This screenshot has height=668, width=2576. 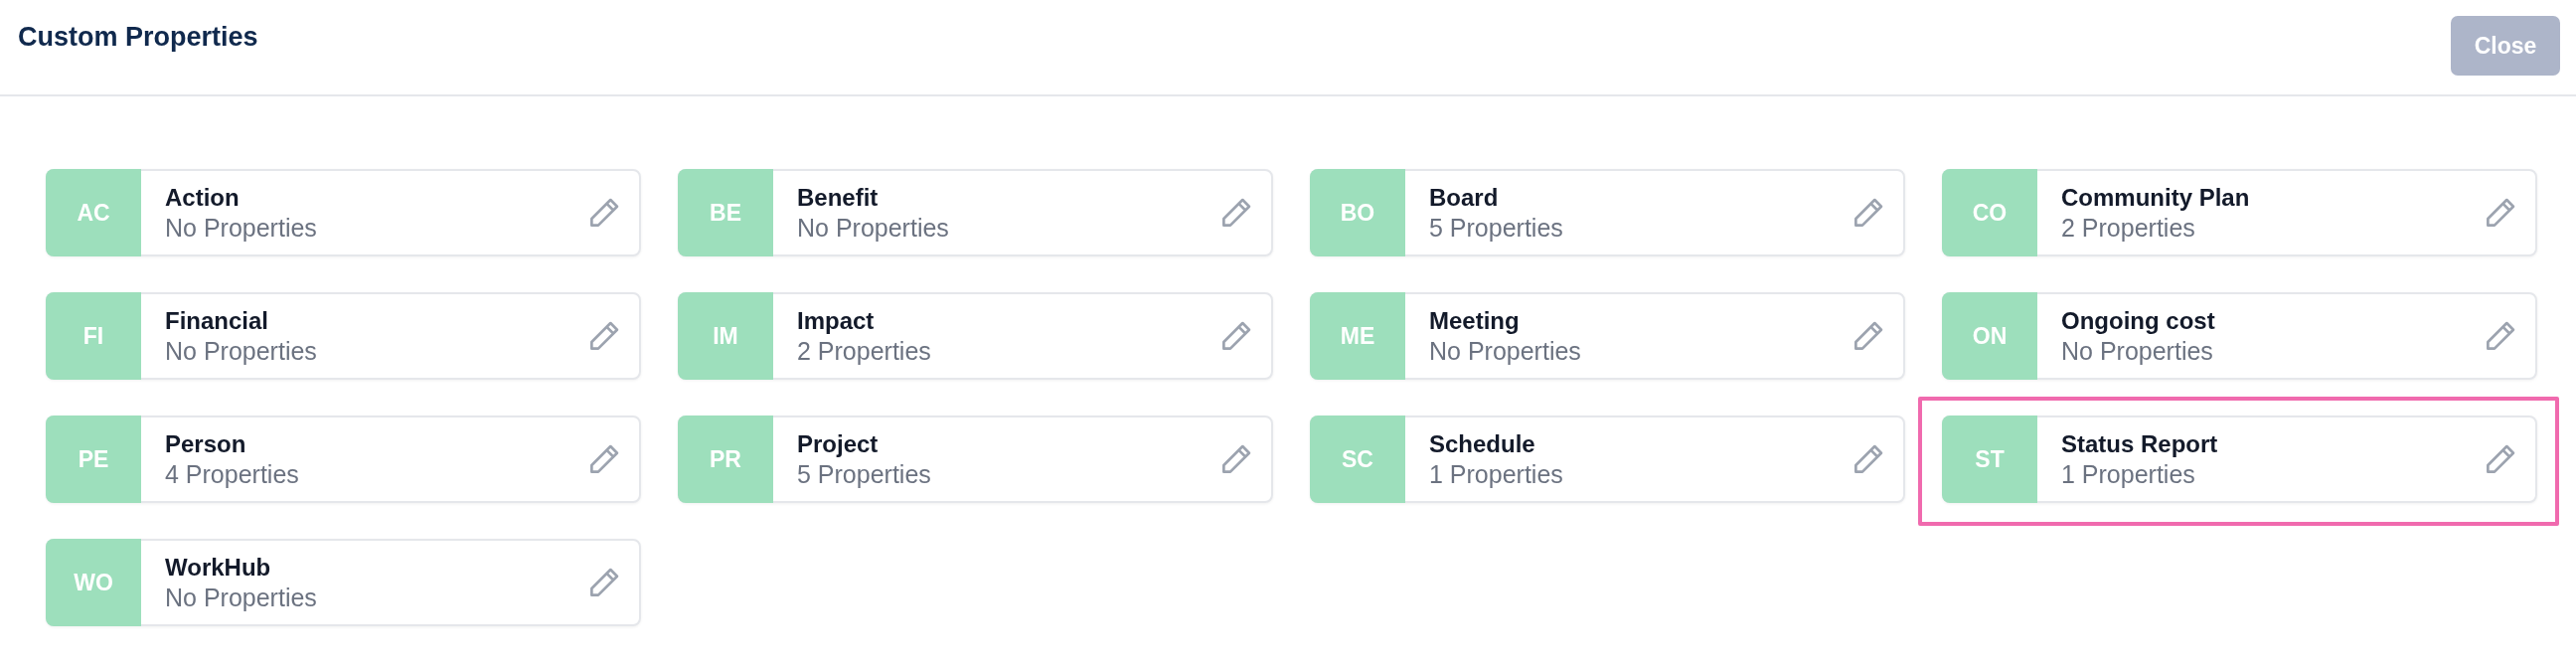 I want to click on initials-tile: ON, so click(x=1989, y=336).